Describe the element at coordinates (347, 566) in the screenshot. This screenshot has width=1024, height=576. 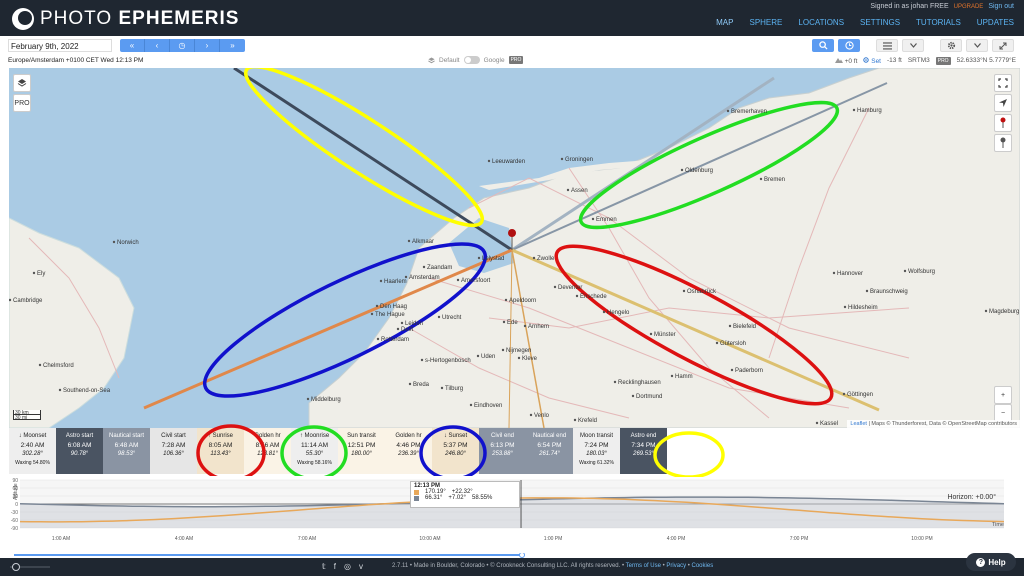
I see `instagram-icon: ◎` at that location.